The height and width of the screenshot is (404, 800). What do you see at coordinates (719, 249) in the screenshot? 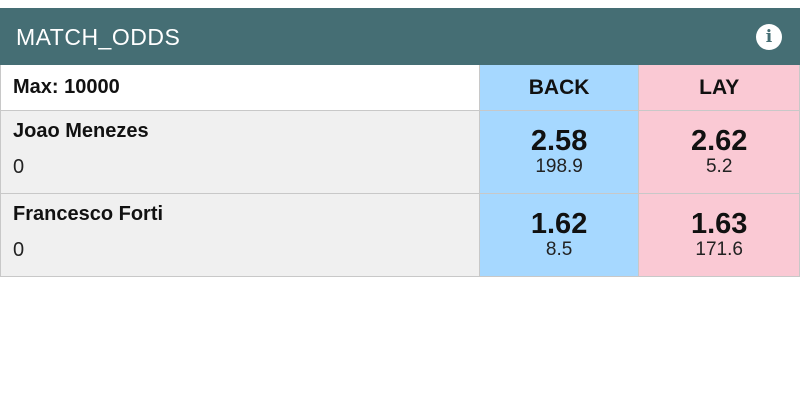
I see `lay-size: 171.6` at bounding box center [719, 249].